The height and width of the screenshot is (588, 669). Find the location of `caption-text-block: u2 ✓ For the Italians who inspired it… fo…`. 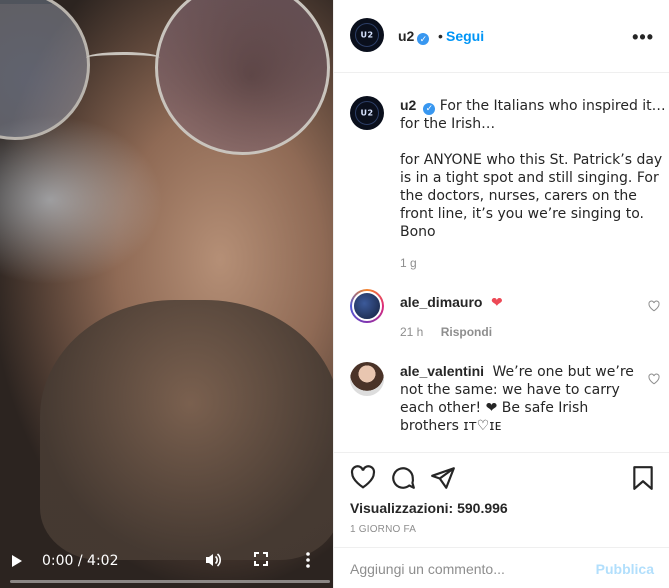

caption-text-block: u2 ✓ For the Italians who inspired it… fo… is located at coordinates (534, 168).